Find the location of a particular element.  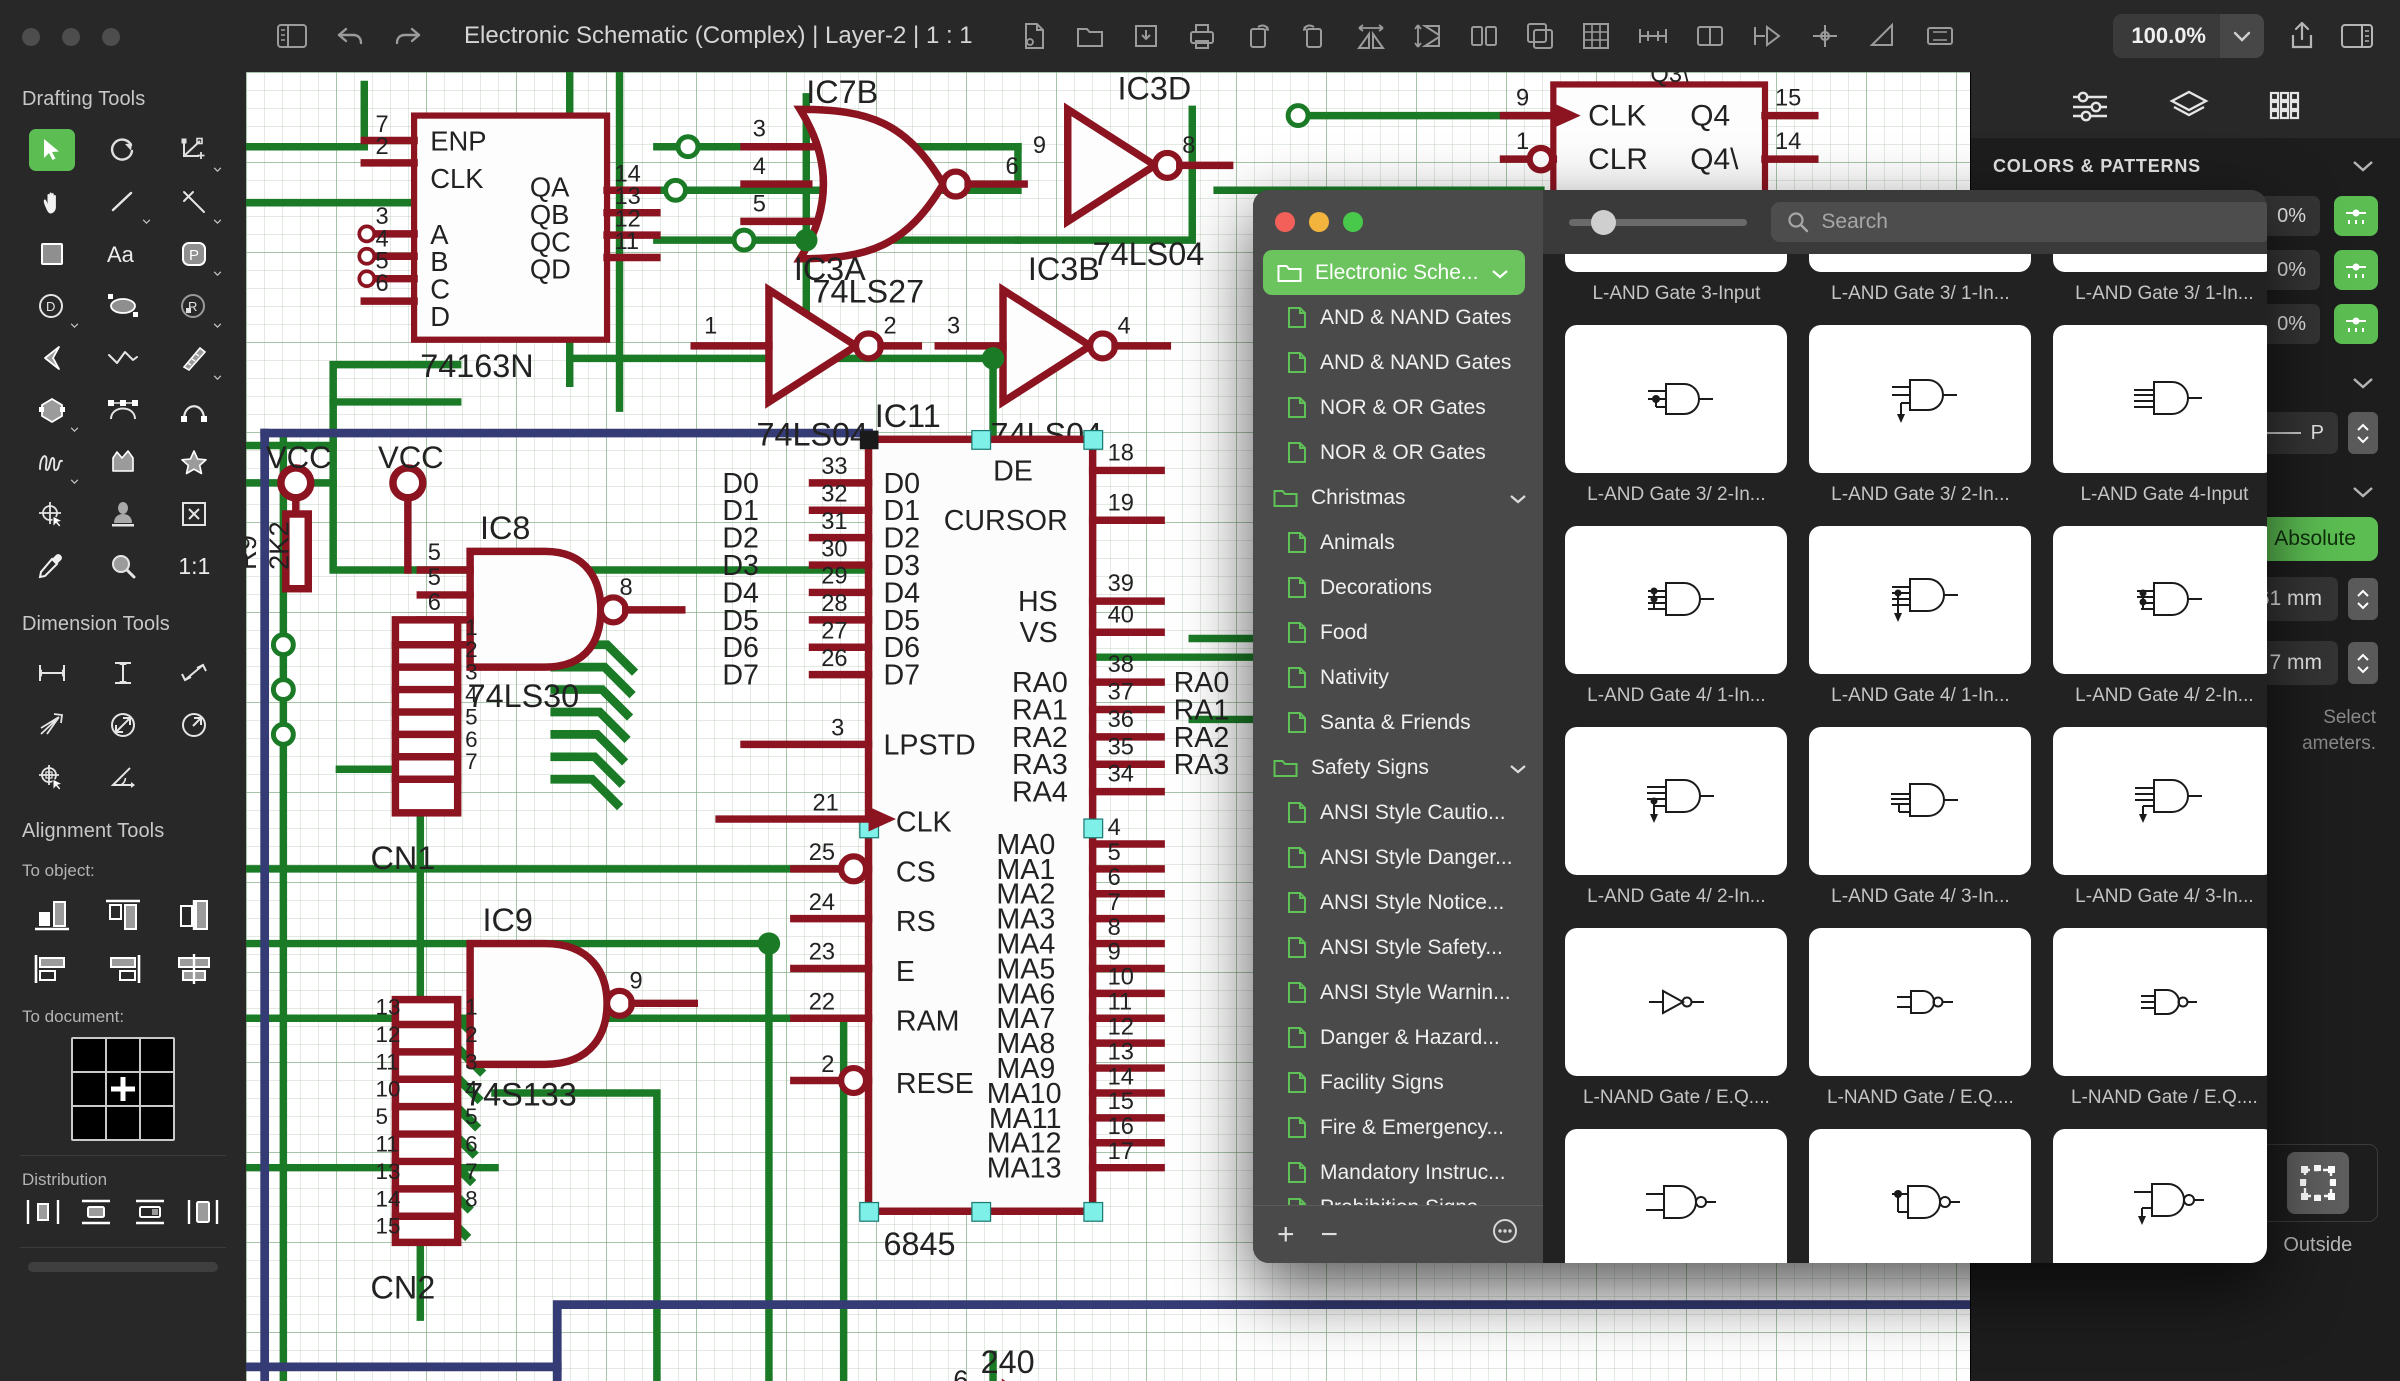

snap-icon is located at coordinates (1653, 36).